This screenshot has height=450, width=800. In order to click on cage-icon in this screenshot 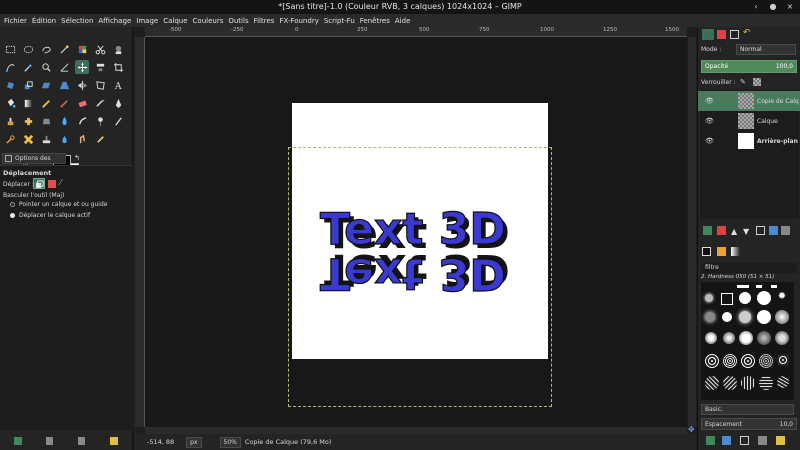, I will do `click(100, 85)`.